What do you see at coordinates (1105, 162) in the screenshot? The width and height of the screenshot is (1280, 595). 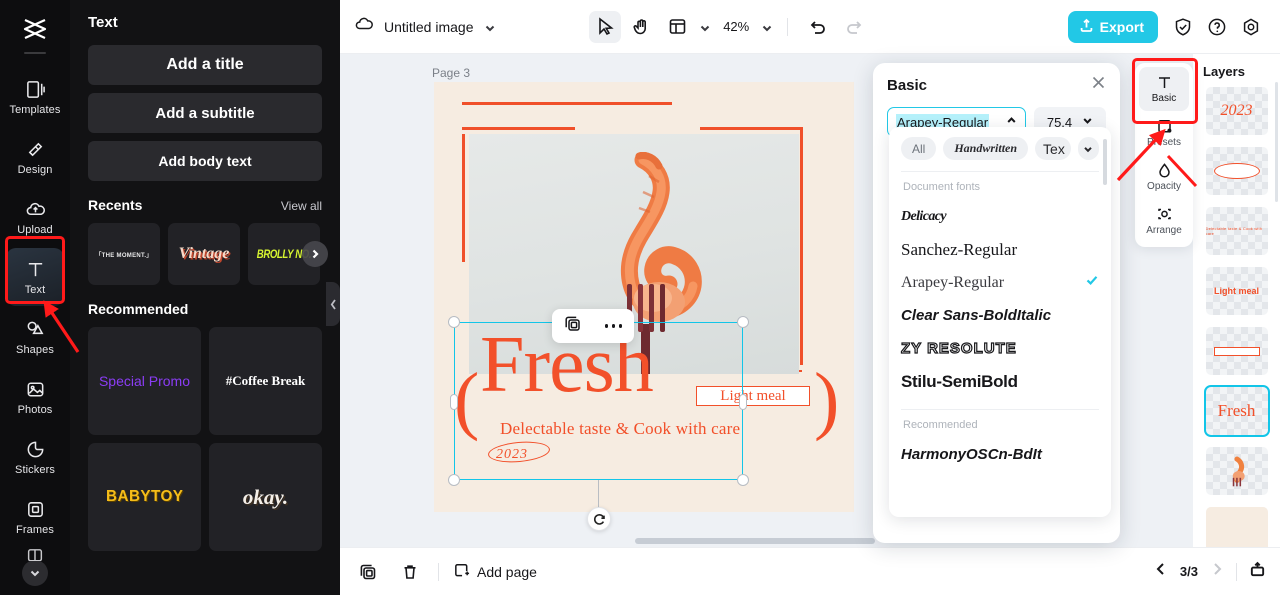 I see `font-list-scrollbar` at bounding box center [1105, 162].